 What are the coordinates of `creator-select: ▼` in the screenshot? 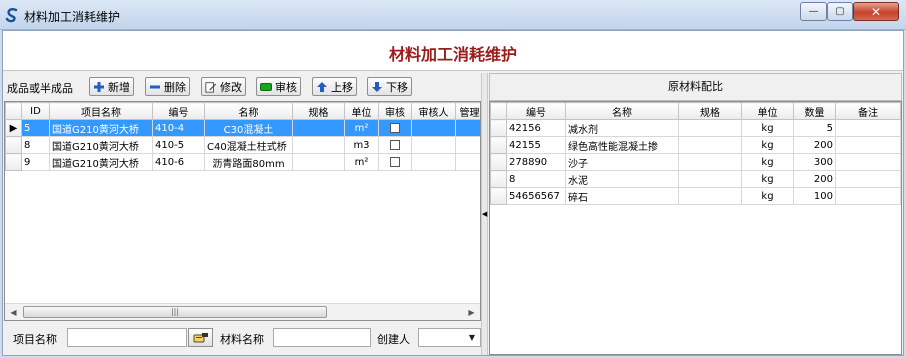 It's located at (449, 337).